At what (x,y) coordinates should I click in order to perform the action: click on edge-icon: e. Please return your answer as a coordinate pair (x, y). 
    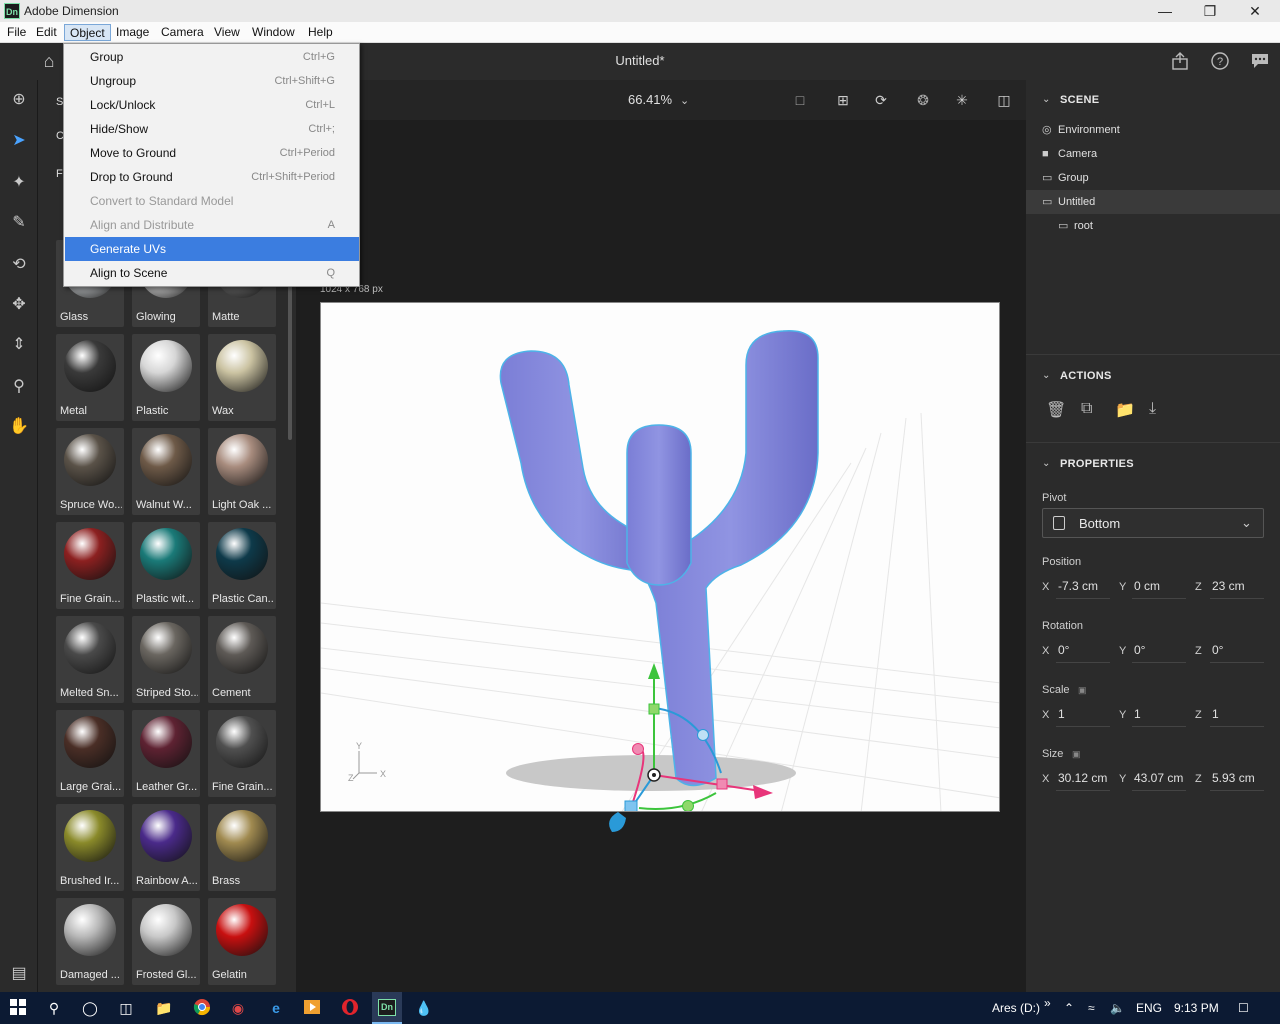
    Looking at the image, I should click on (276, 1008).